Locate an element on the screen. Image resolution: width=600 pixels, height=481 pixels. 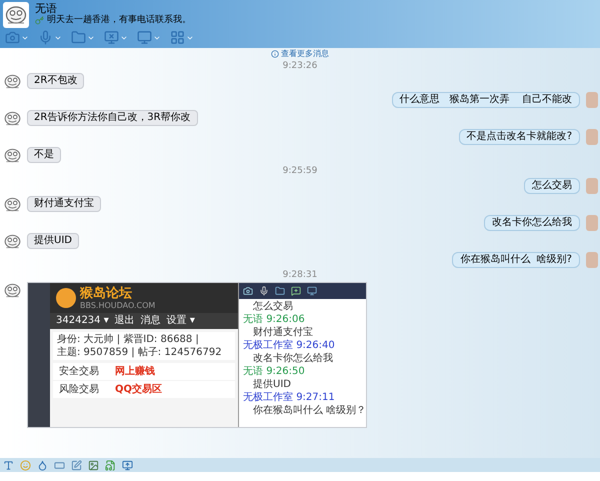
chat-line: 财付通支付宝 is located at coordinates (283, 332).